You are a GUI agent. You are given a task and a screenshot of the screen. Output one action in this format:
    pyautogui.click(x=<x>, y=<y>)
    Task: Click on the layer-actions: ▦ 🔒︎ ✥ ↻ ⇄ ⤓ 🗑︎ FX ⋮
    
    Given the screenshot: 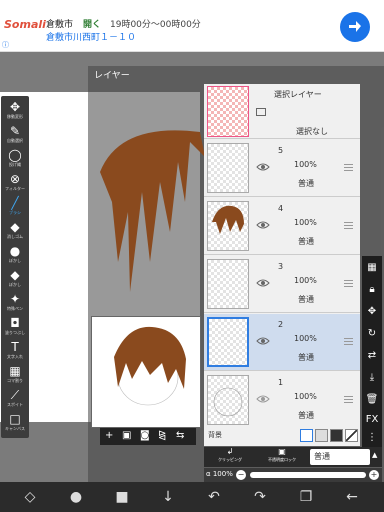 What is the action you would take?
    pyautogui.click(x=372, y=352)
    